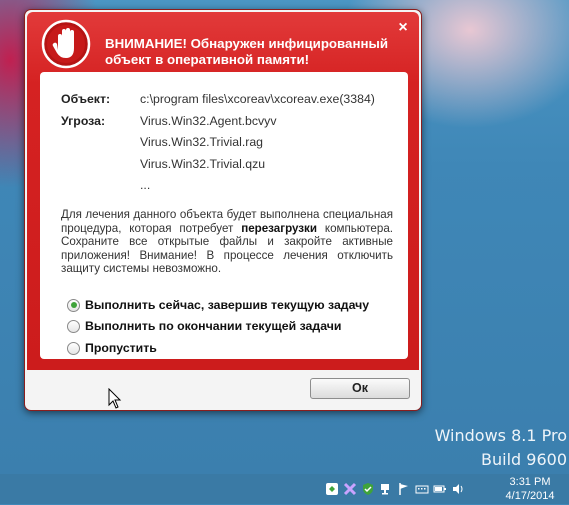 The height and width of the screenshot is (505, 569). I want to click on windows-watermark-edition: Windows 8.1 Pro, so click(500, 435).